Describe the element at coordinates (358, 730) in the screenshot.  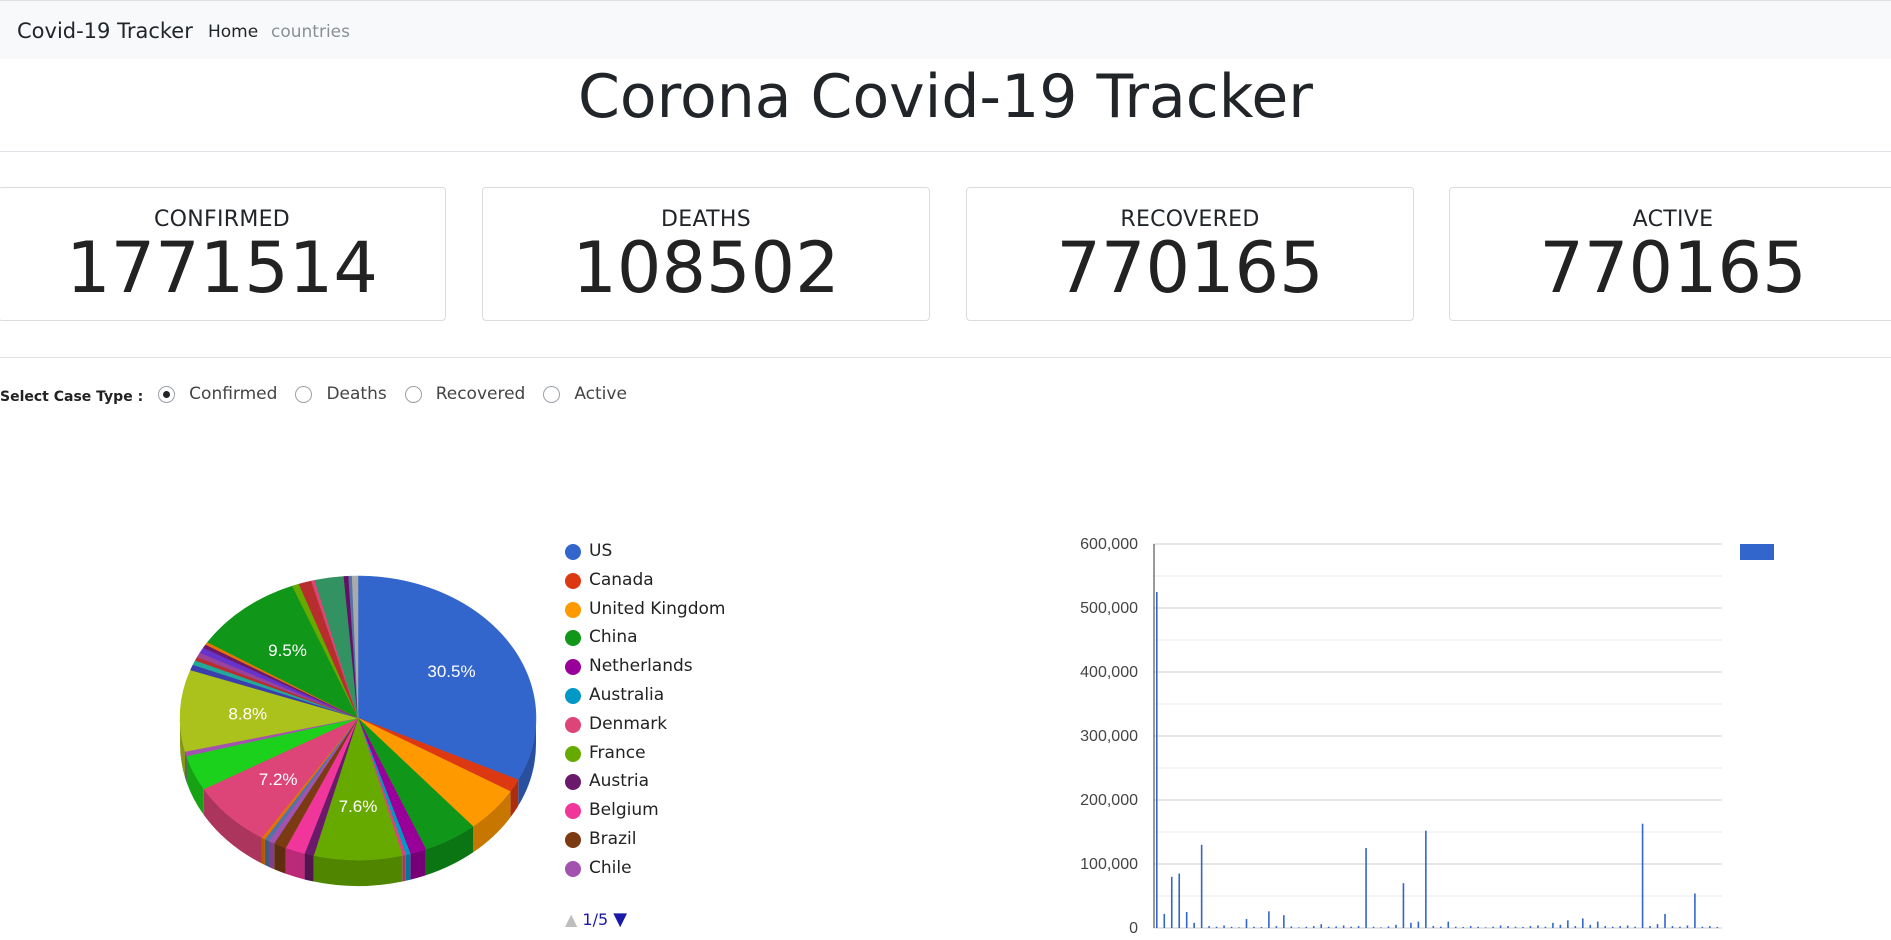
I see `pie-chart: 30.5% 7.6% 7.2% 8.8% 9.5%` at that location.